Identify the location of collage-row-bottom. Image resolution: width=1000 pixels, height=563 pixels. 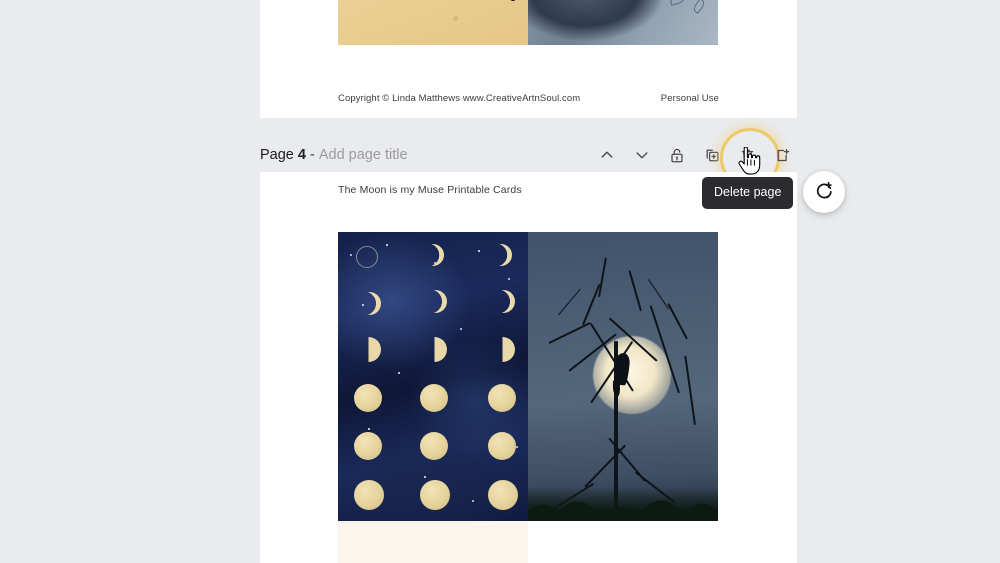
(528, 542).